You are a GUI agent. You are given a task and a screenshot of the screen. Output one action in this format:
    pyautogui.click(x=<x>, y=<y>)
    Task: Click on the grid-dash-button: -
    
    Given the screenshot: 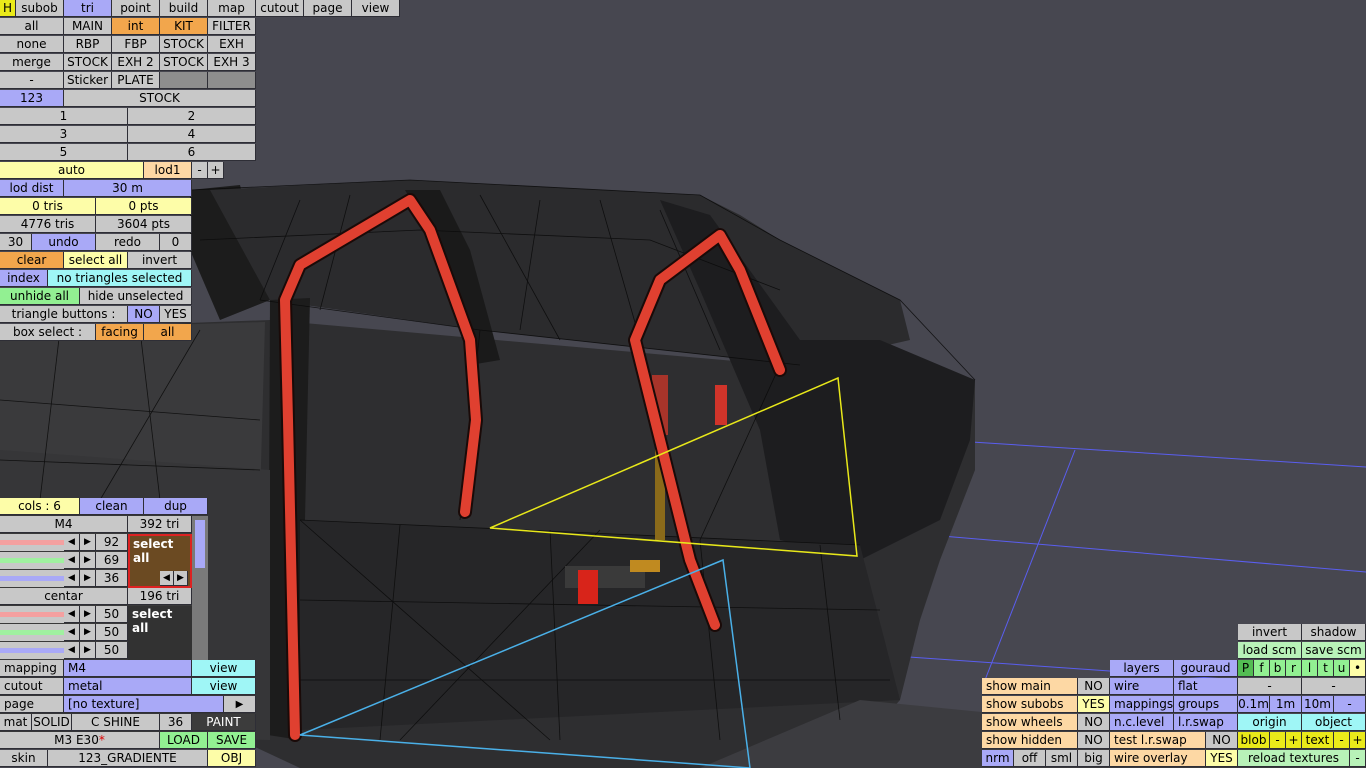 What is the action you would take?
    pyautogui.click(x=1350, y=704)
    